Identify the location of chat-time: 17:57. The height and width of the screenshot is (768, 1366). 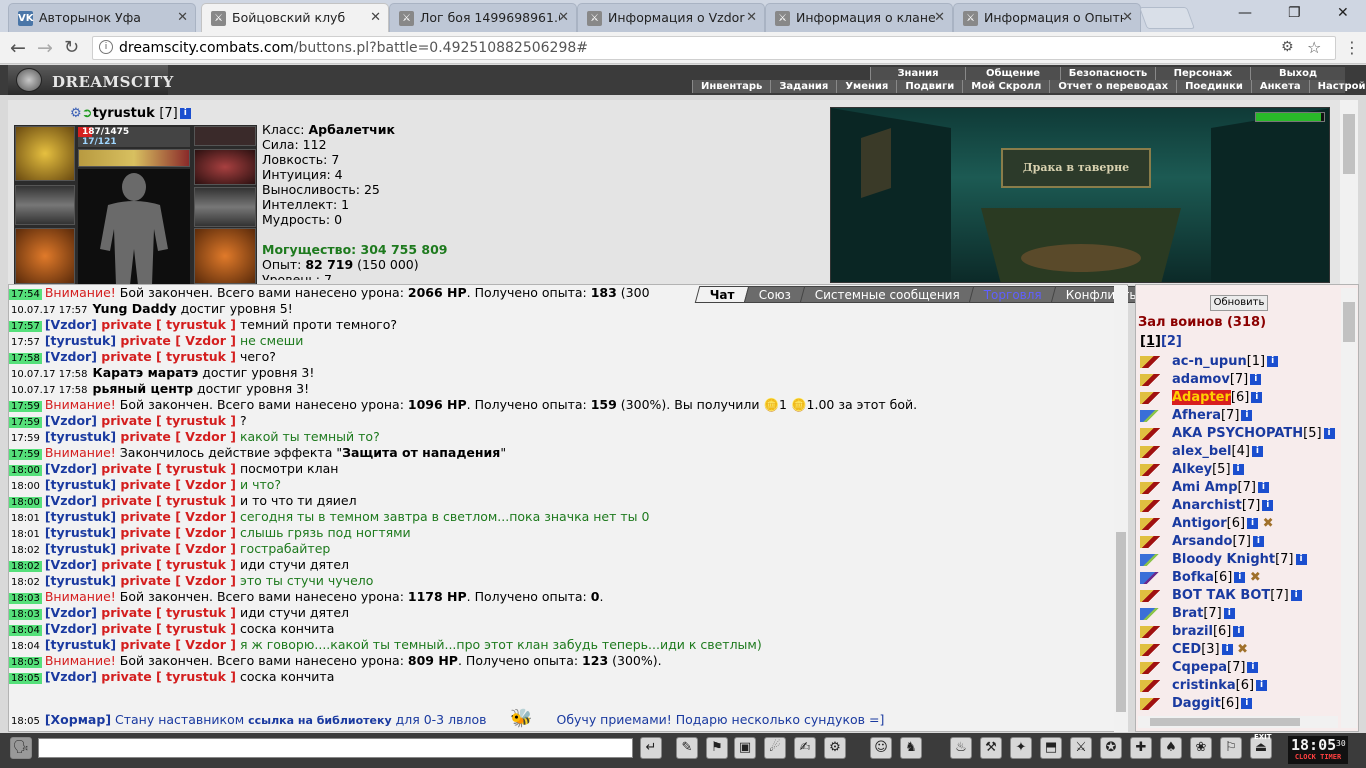
(25, 326).